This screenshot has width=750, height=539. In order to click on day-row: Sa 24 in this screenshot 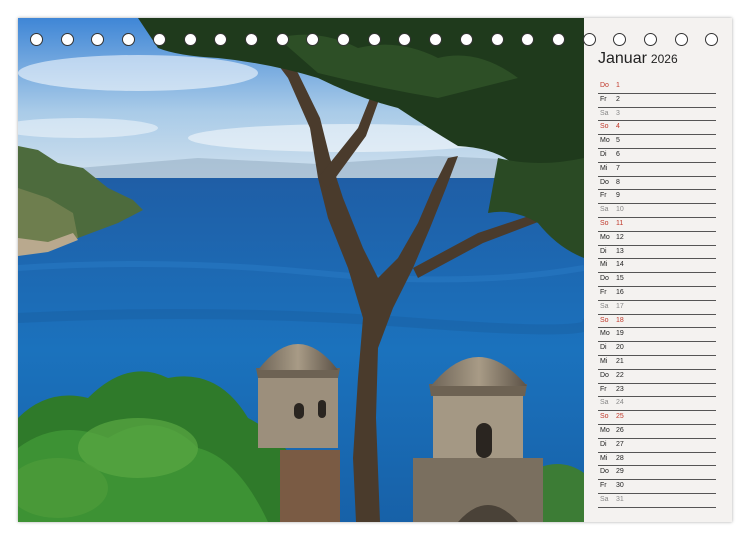, I will do `click(657, 404)`.